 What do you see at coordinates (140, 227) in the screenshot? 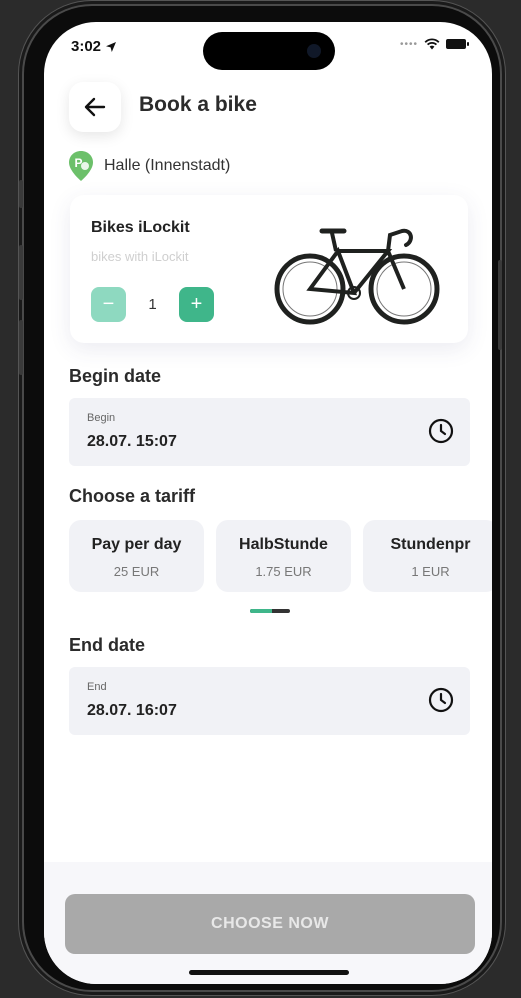
I see `bike-name: Bikes iLockit` at bounding box center [140, 227].